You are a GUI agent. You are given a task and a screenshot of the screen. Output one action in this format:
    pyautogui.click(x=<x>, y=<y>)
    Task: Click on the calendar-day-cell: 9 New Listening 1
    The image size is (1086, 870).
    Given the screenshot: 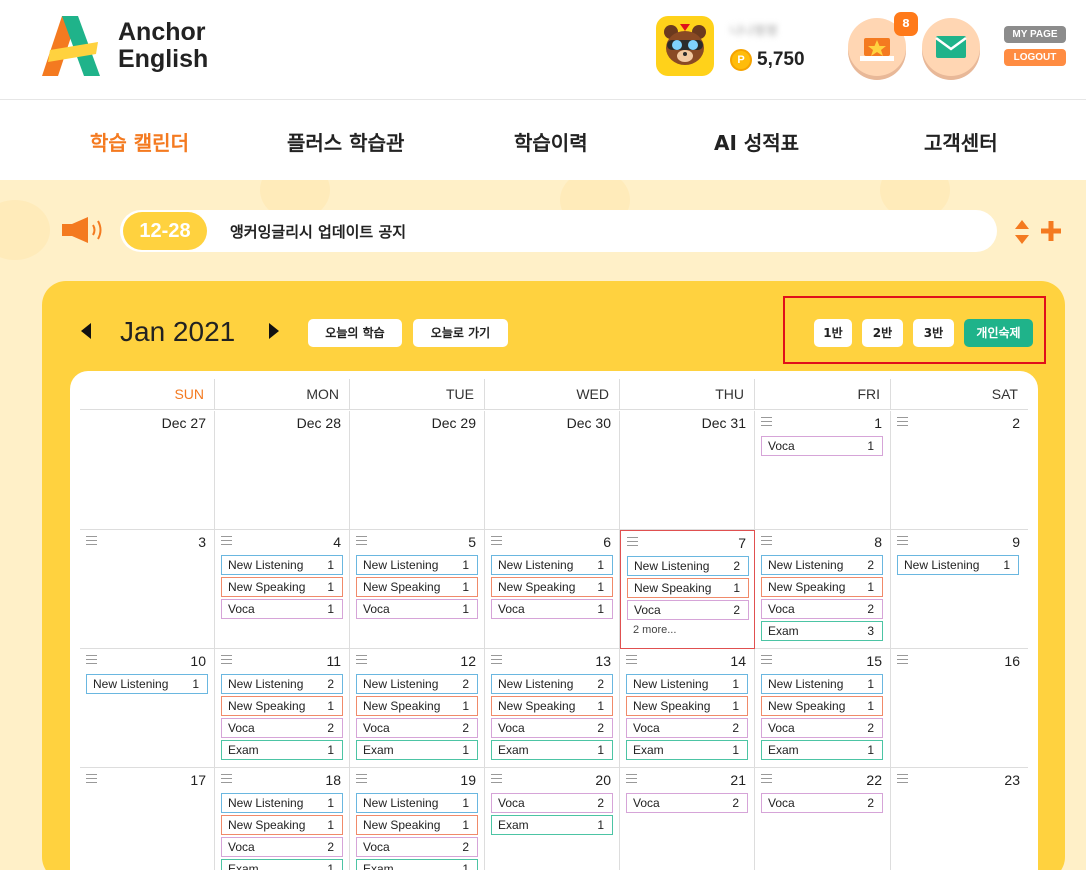 What is the action you would take?
    pyautogui.click(x=959, y=589)
    